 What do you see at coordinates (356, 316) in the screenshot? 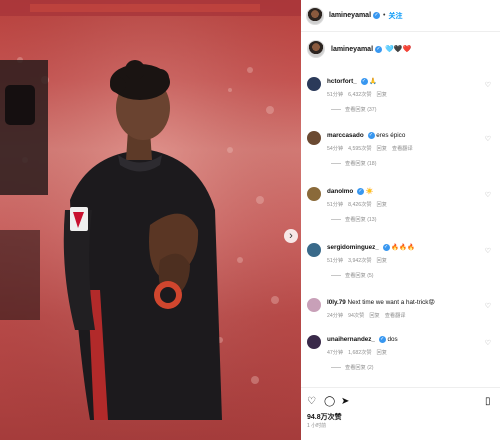
I see `comment-likes: 94次赞` at bounding box center [356, 316].